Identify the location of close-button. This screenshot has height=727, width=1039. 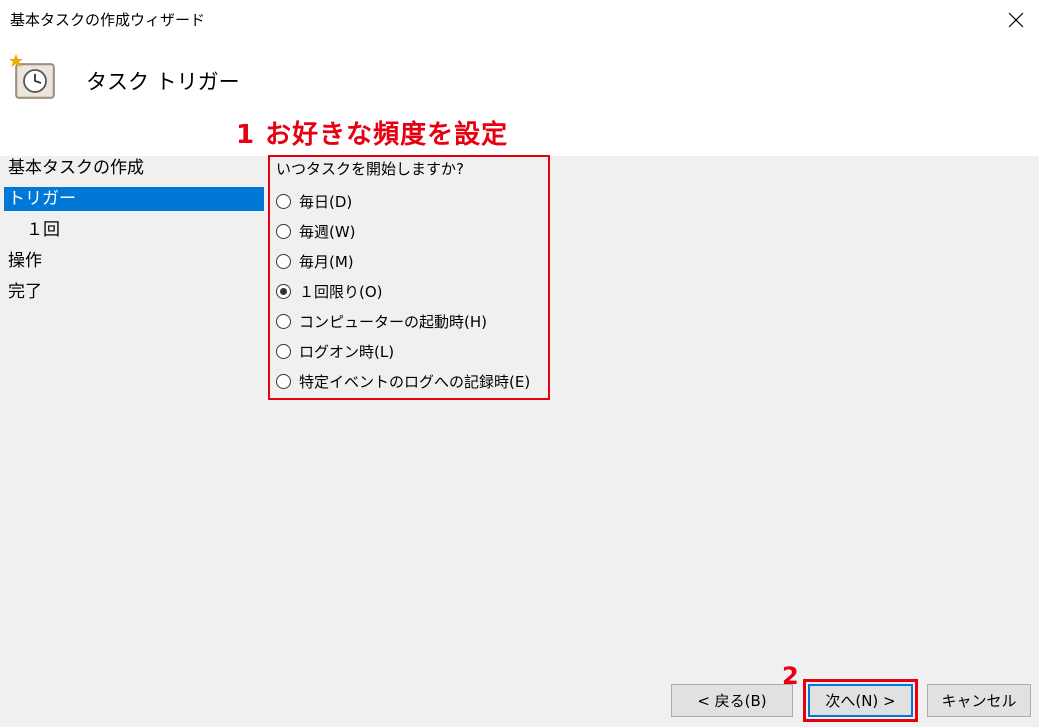
(1016, 20).